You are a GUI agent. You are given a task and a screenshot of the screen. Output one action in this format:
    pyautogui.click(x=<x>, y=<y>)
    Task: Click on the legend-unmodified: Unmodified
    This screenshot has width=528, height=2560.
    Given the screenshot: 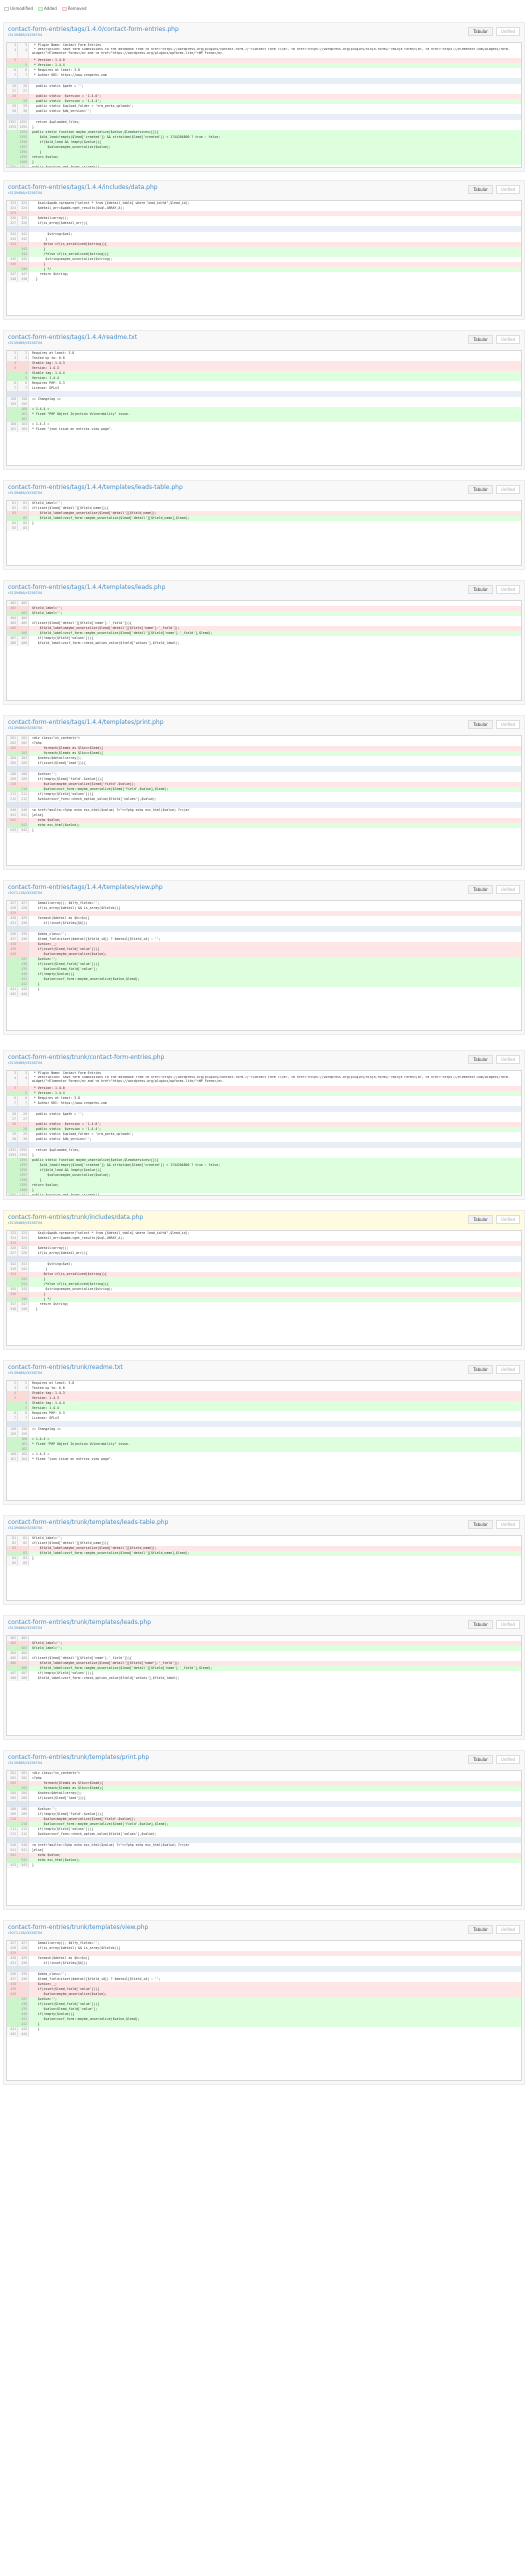 What is the action you would take?
    pyautogui.click(x=18, y=8)
    